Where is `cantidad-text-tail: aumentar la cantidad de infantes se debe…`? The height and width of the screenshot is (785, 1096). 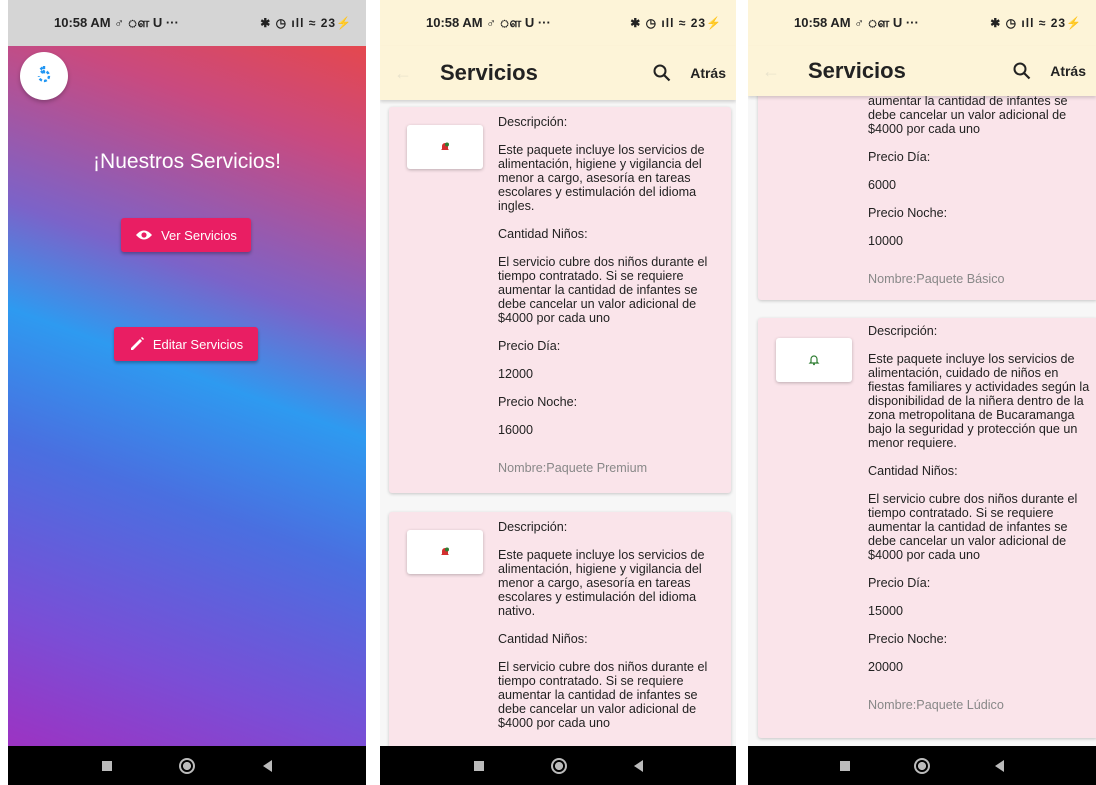 cantidad-text-tail: aumentar la cantidad de infantes se debe… is located at coordinates (968, 115).